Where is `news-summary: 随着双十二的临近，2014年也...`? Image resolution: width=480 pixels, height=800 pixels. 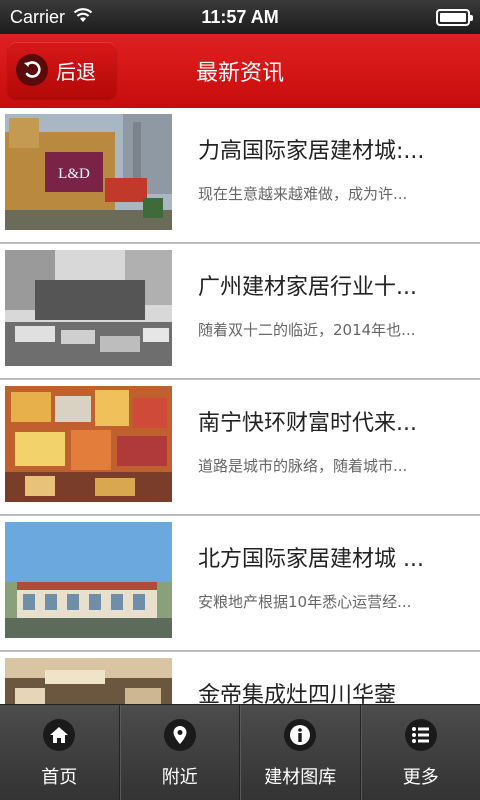
news-summary: 随着双十二的临近，2014年也... is located at coordinates (307, 330).